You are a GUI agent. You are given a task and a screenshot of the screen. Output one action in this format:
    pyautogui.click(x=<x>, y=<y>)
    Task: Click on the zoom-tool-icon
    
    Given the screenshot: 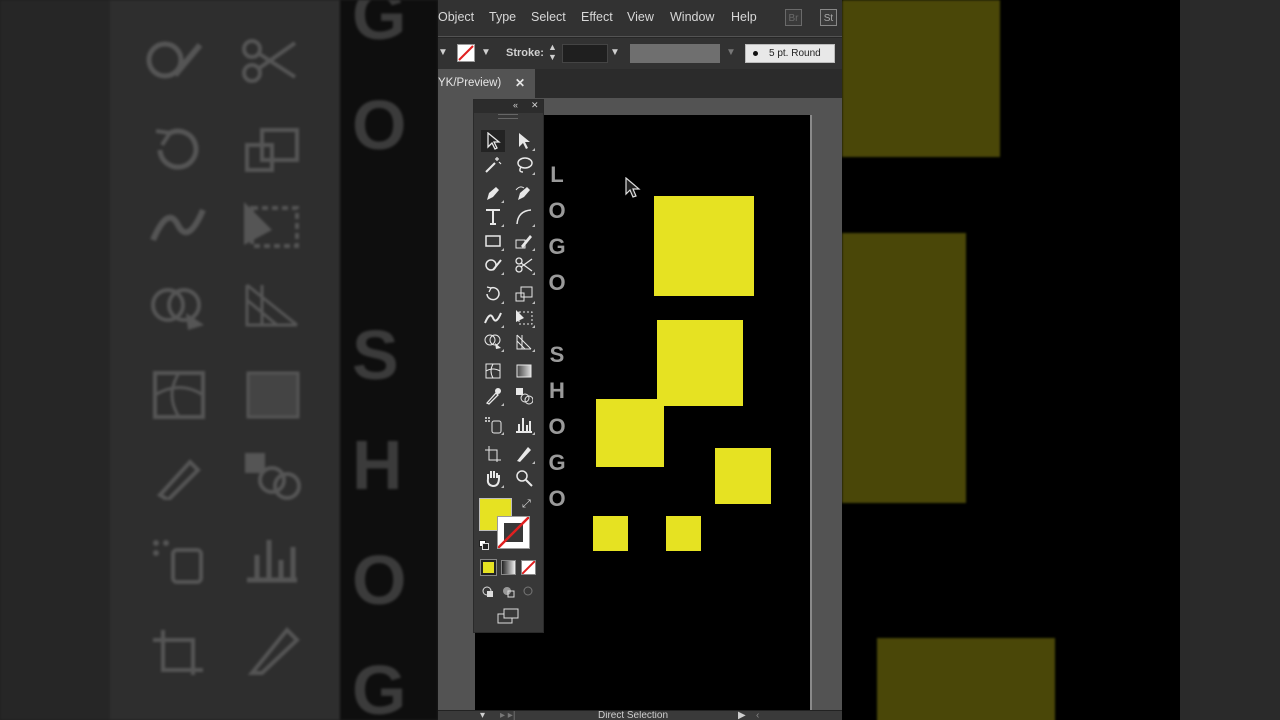 What is the action you would take?
    pyautogui.click(x=524, y=478)
    